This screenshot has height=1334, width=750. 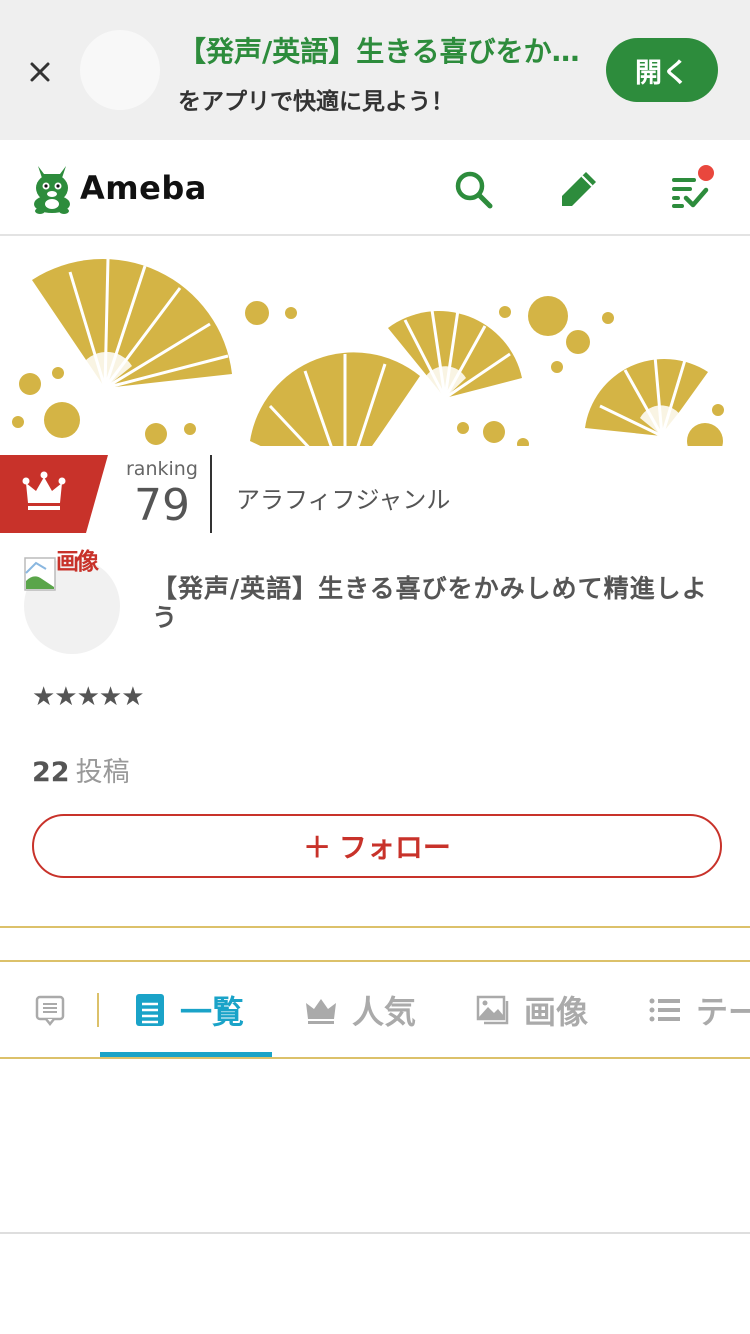 What do you see at coordinates (556, 1012) in the screenshot?
I see `tab-images-label: 画像` at bounding box center [556, 1012].